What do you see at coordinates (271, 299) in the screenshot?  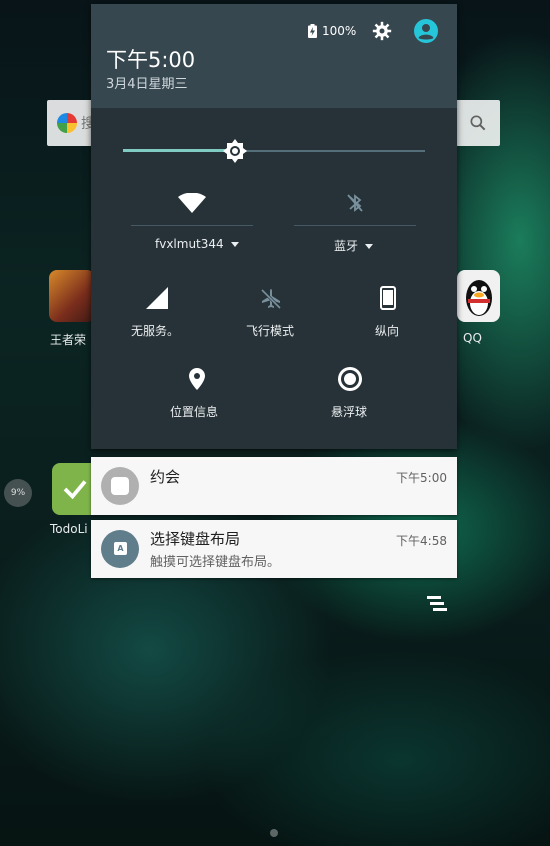 I see `airplane-off-icon` at bounding box center [271, 299].